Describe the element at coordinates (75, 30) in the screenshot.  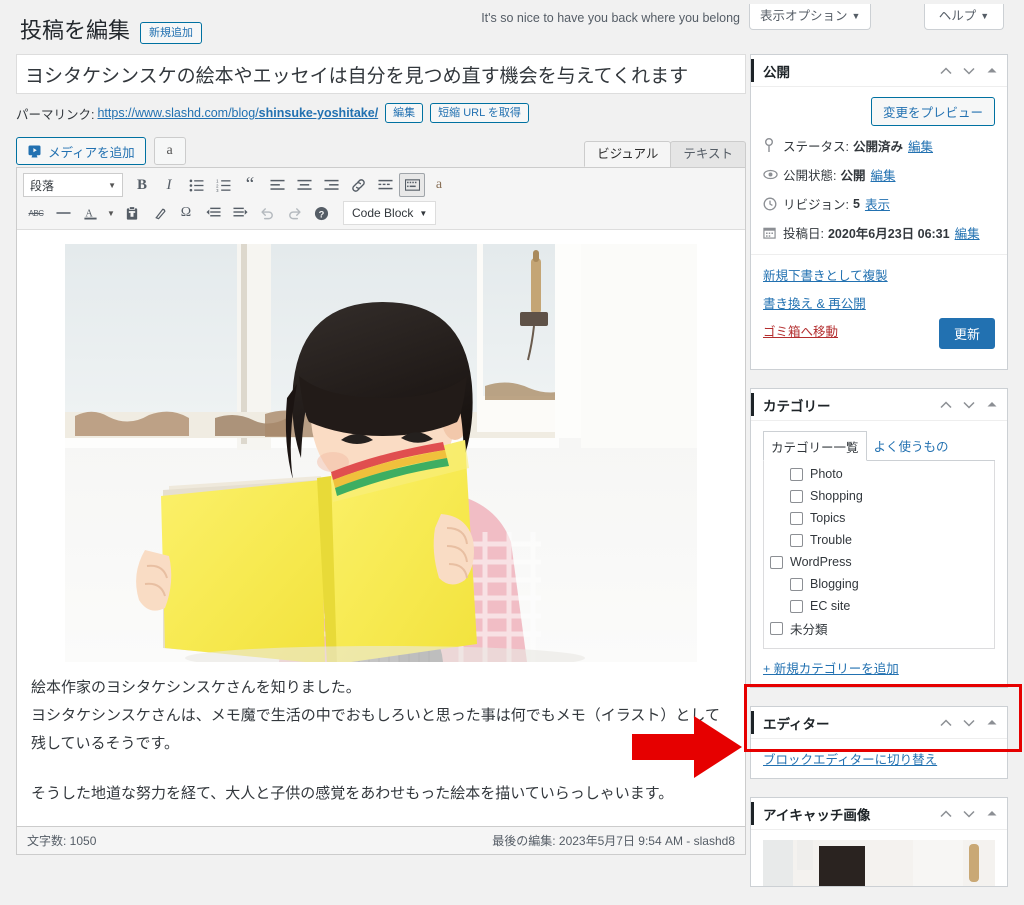
I see `page-title: 投稿を編集` at that location.